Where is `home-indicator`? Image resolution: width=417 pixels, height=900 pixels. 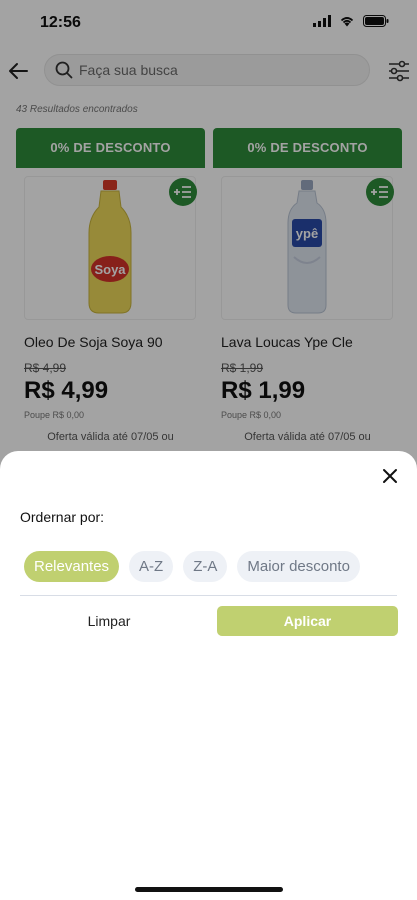 home-indicator is located at coordinates (209, 889).